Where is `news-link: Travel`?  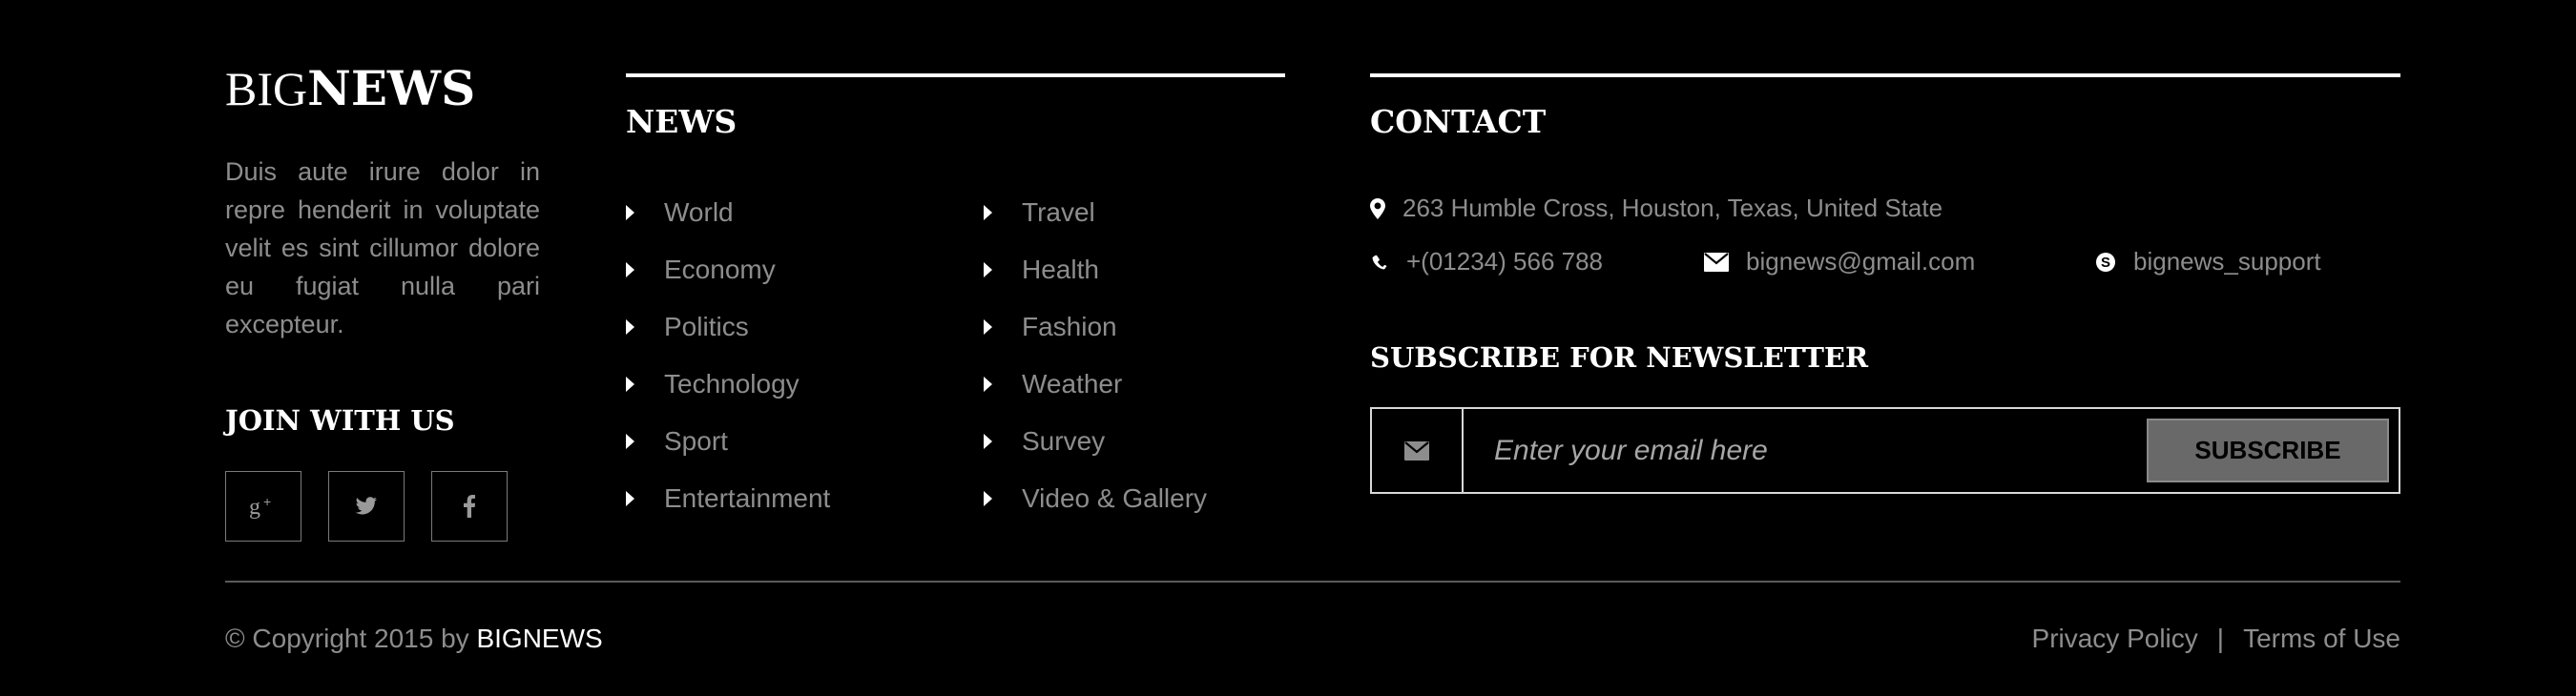
news-link: Travel is located at coordinates (1095, 212).